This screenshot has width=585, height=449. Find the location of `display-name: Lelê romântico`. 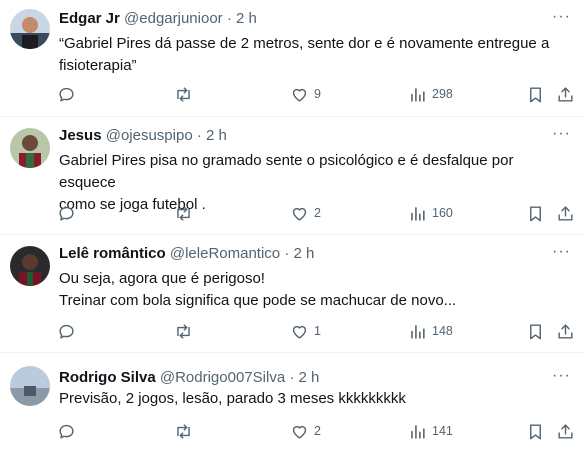

display-name: Lelê romântico is located at coordinates (112, 253).